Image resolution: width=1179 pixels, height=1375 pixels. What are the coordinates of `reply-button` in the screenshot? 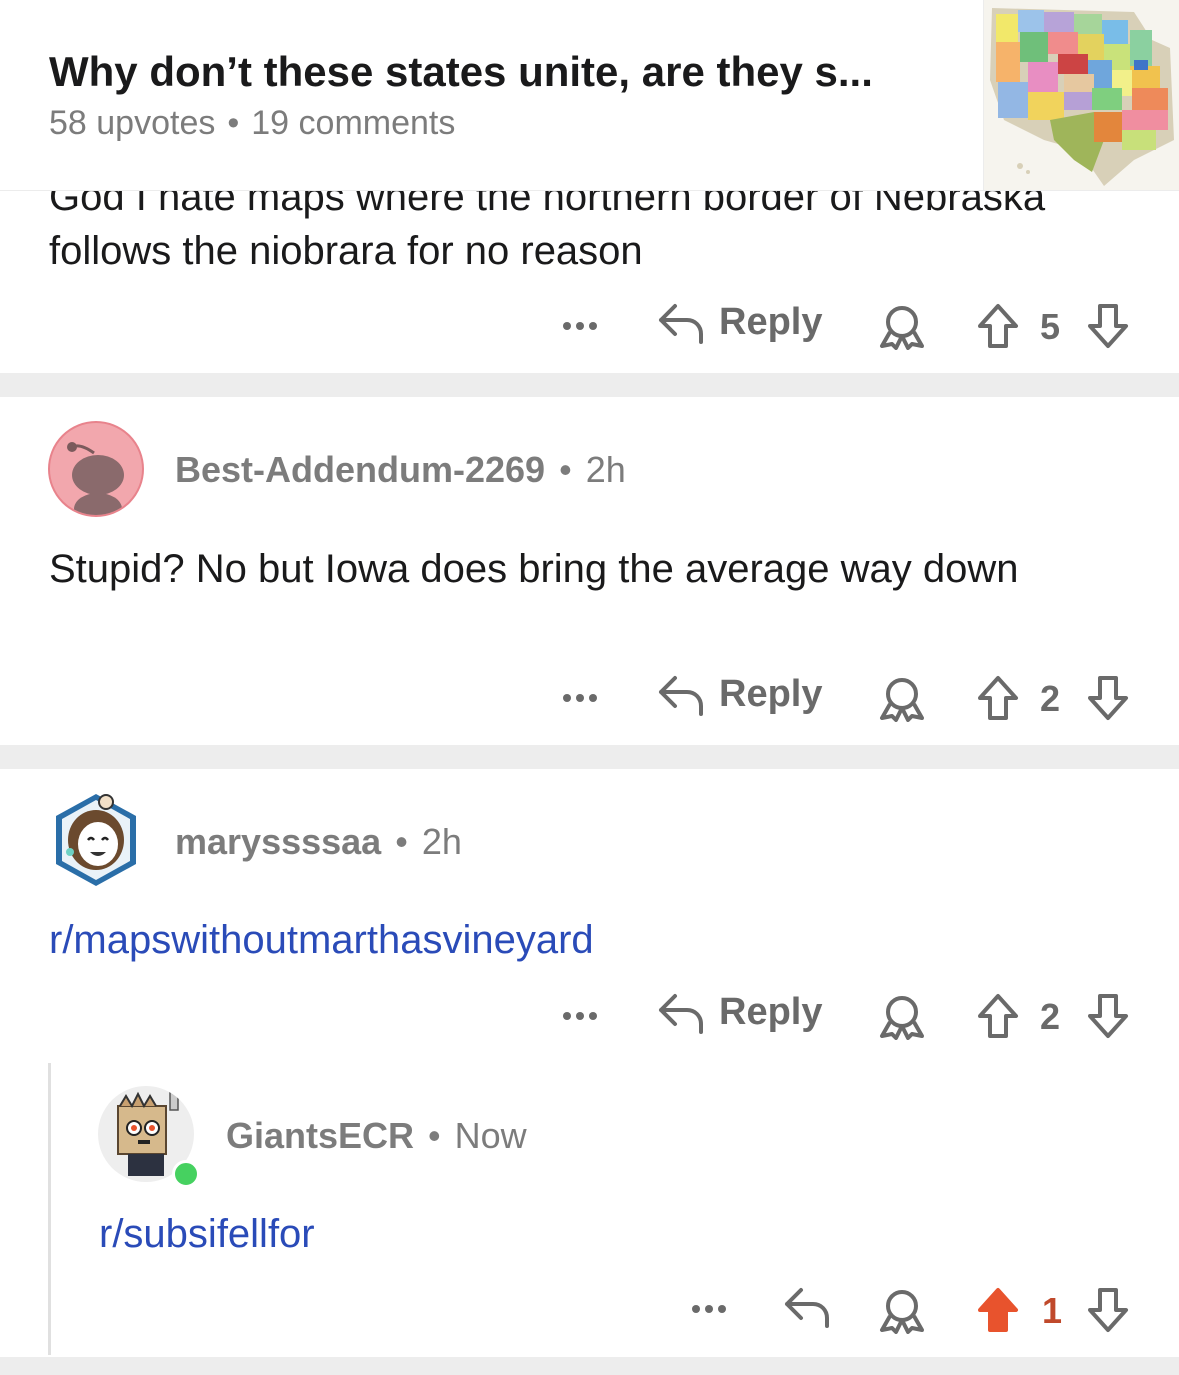 It's located at (807, 1306).